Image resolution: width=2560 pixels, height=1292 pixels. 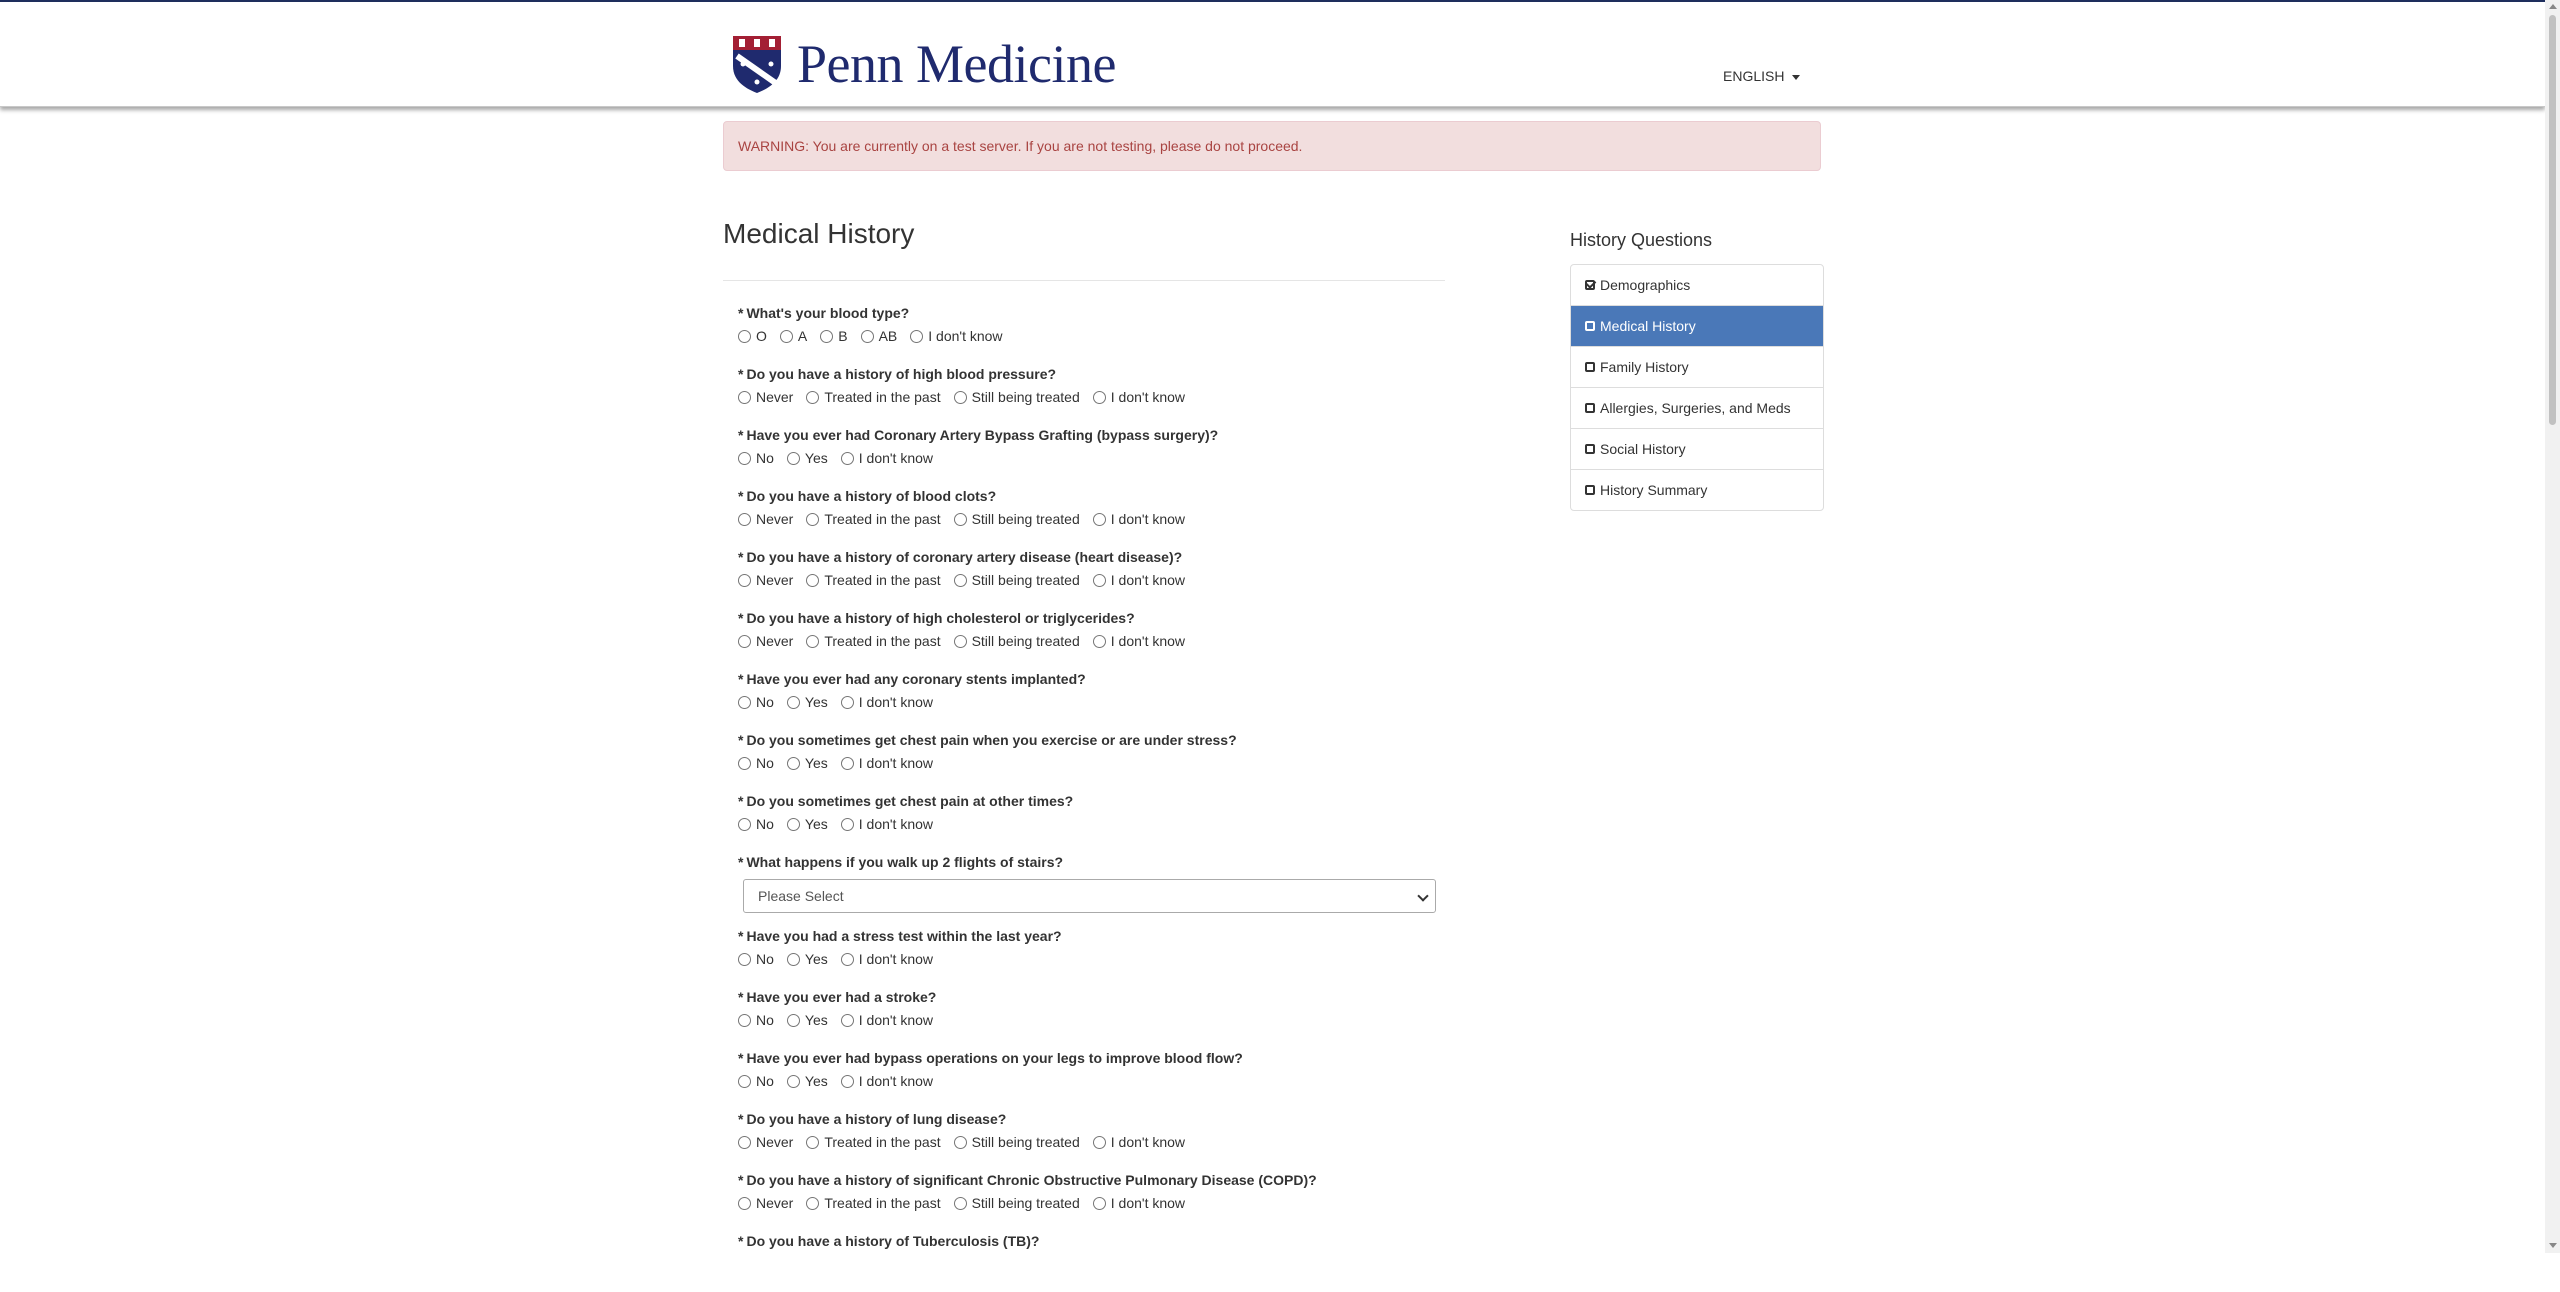 What do you see at coordinates (1697, 449) in the screenshot?
I see `sidebar-item-social-history: Social History` at bounding box center [1697, 449].